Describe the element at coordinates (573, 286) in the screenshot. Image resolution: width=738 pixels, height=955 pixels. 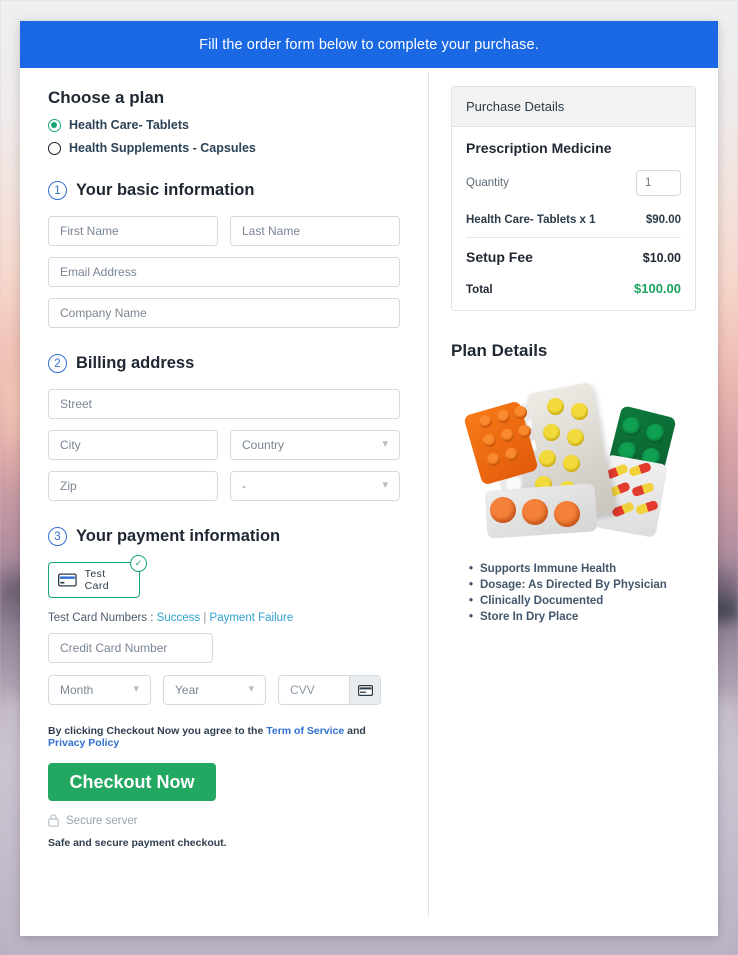
I see `total-row: Total $100.00` at that location.